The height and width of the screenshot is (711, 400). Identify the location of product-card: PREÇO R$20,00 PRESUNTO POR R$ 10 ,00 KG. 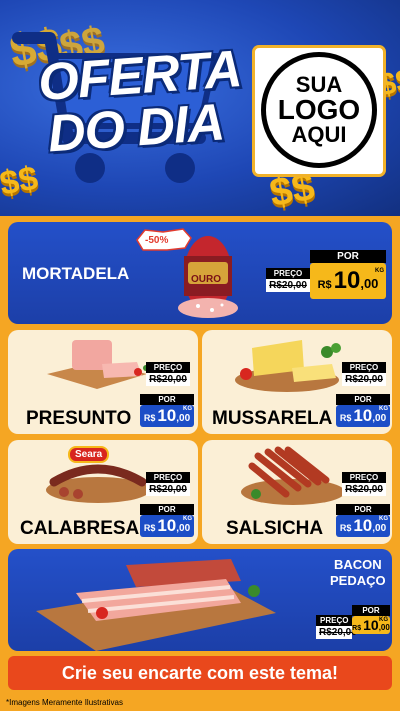
(103, 382).